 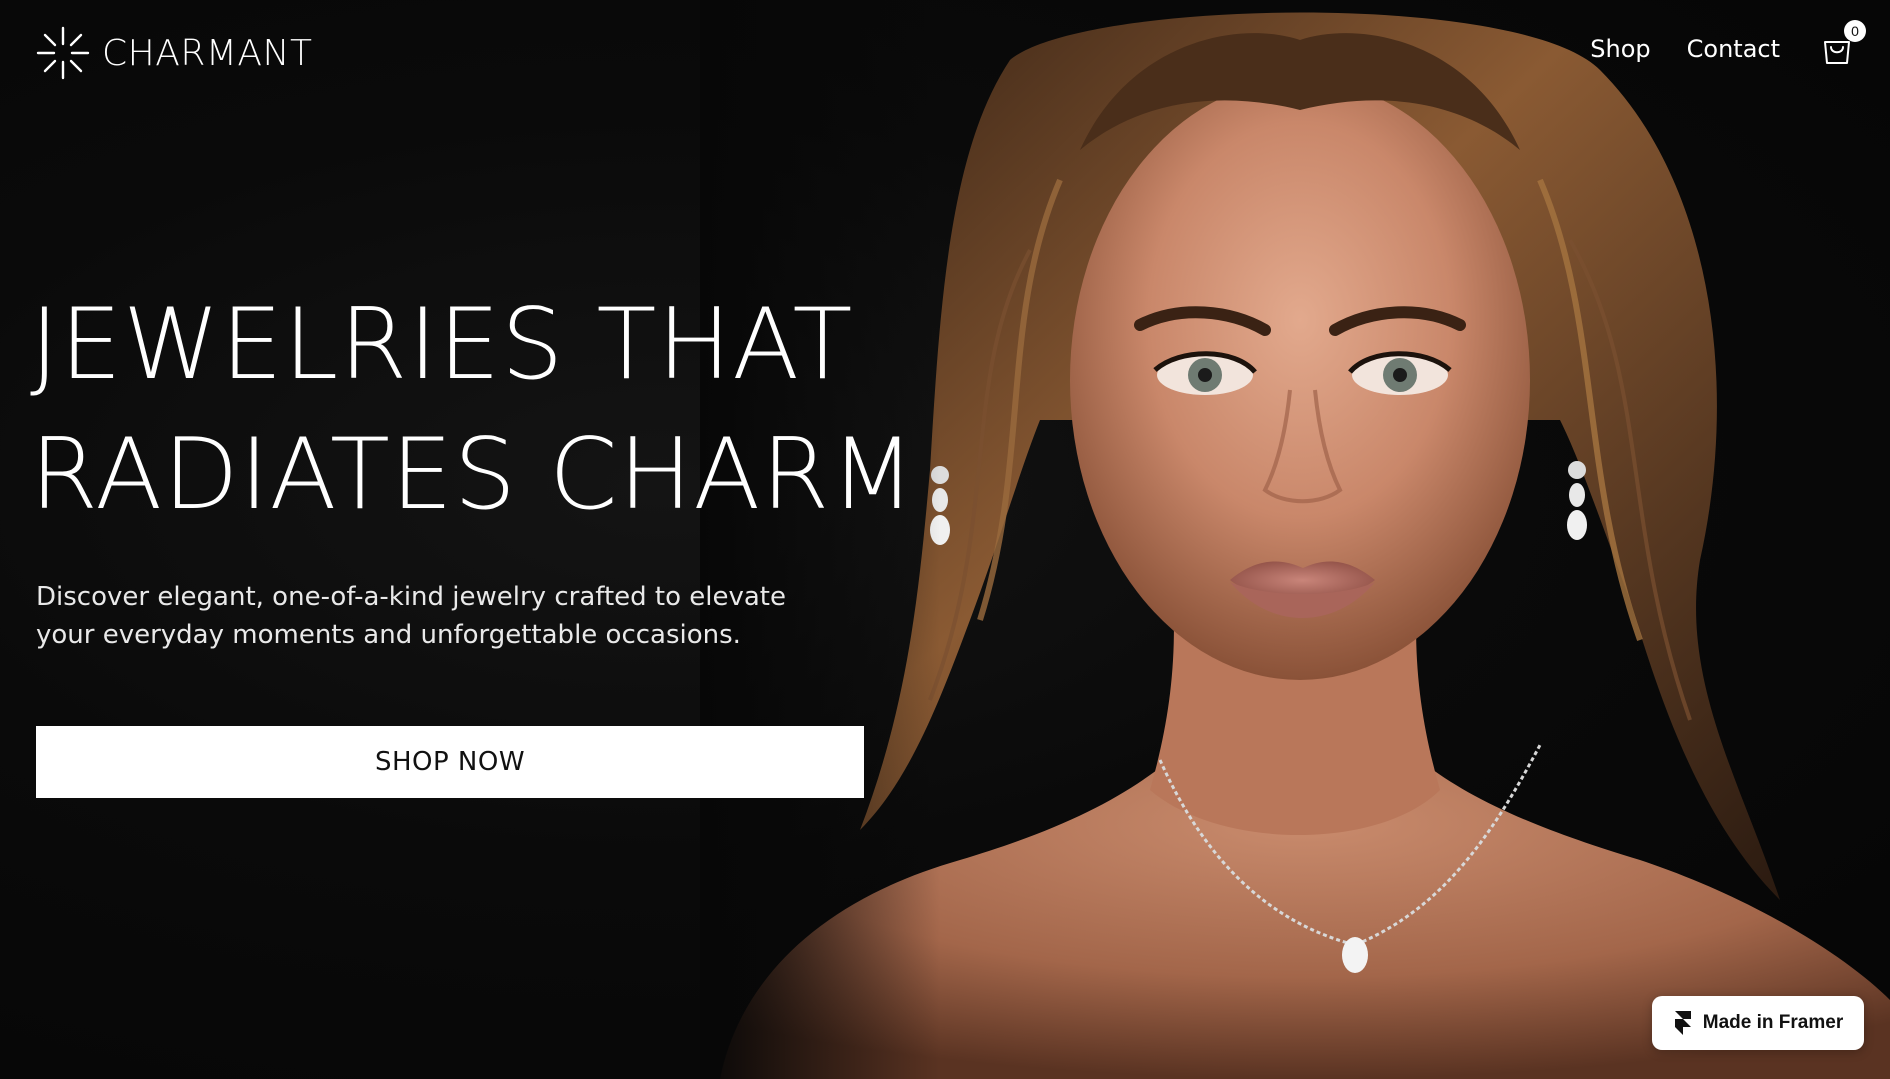 I want to click on brand-logo: CHARMANT, so click(x=174, y=53).